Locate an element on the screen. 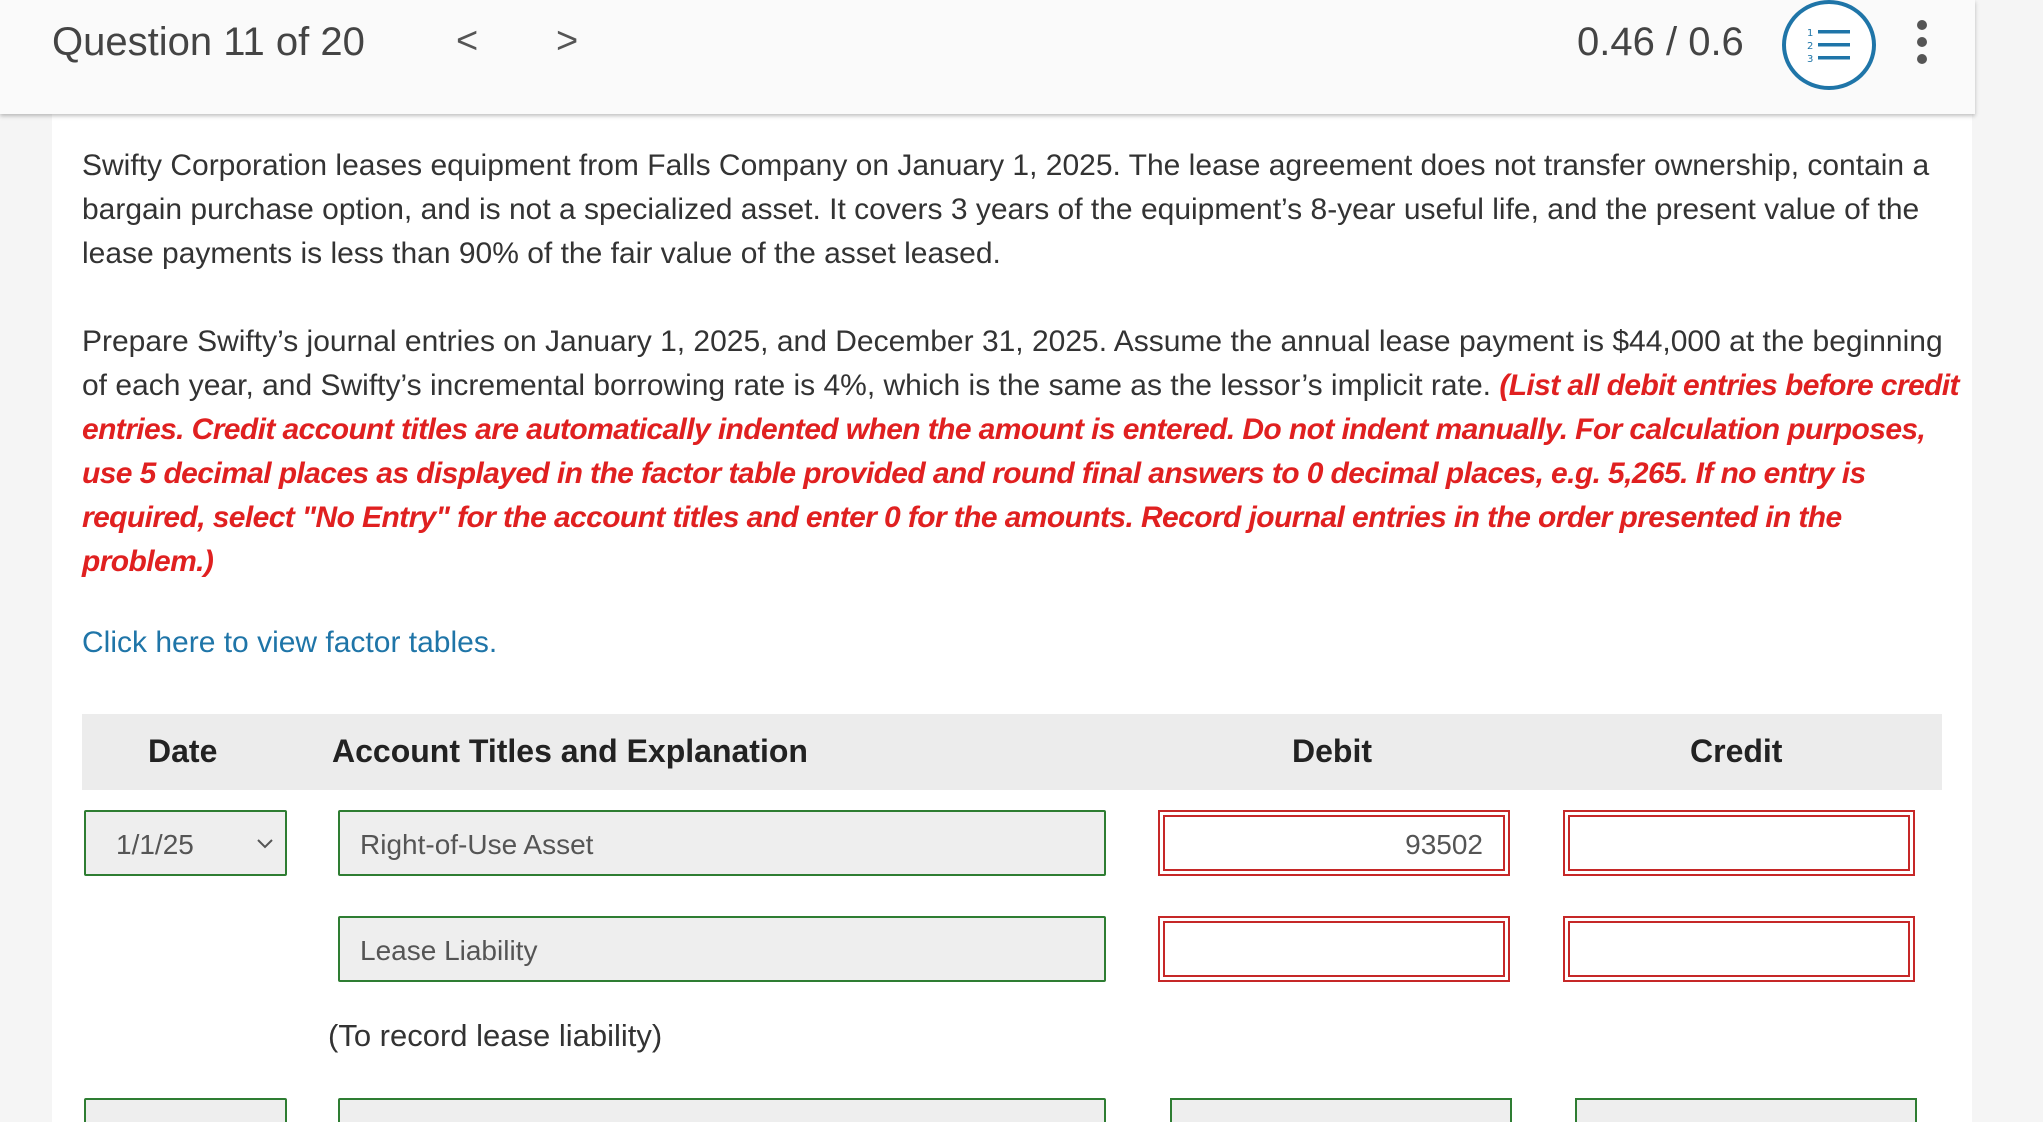 The width and height of the screenshot is (2043, 1122). header-credit: Credit is located at coordinates (1736, 751).